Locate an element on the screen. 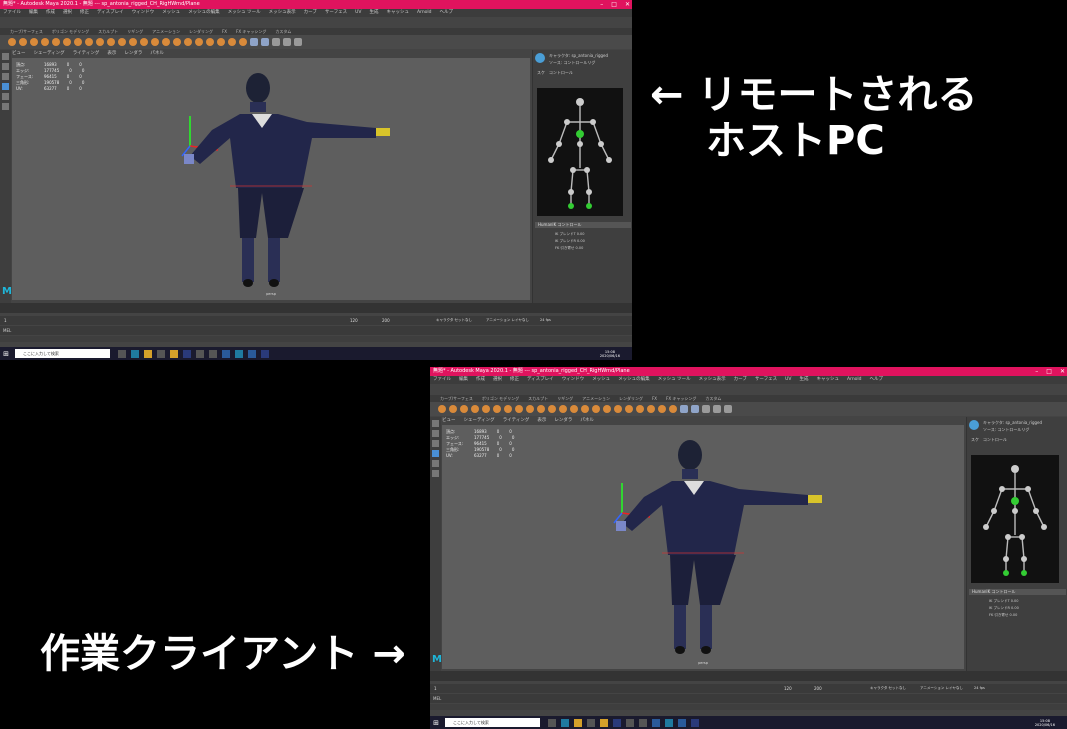  menu-file: ファイル is located at coordinates (12, 12).